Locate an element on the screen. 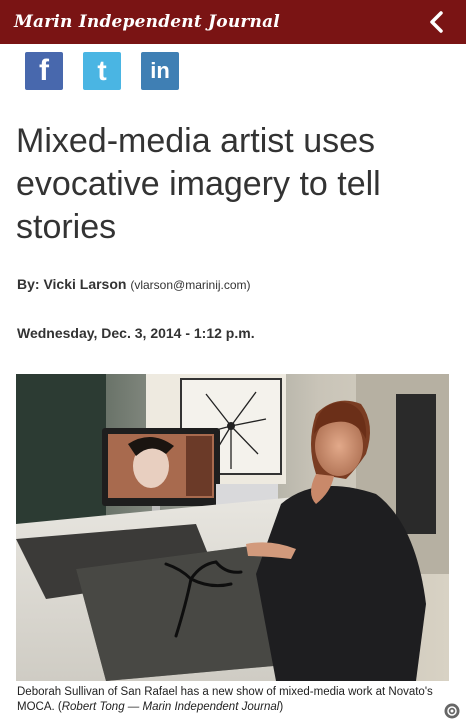 The height and width of the screenshot is (725, 466). back-button is located at coordinates (436, 22).